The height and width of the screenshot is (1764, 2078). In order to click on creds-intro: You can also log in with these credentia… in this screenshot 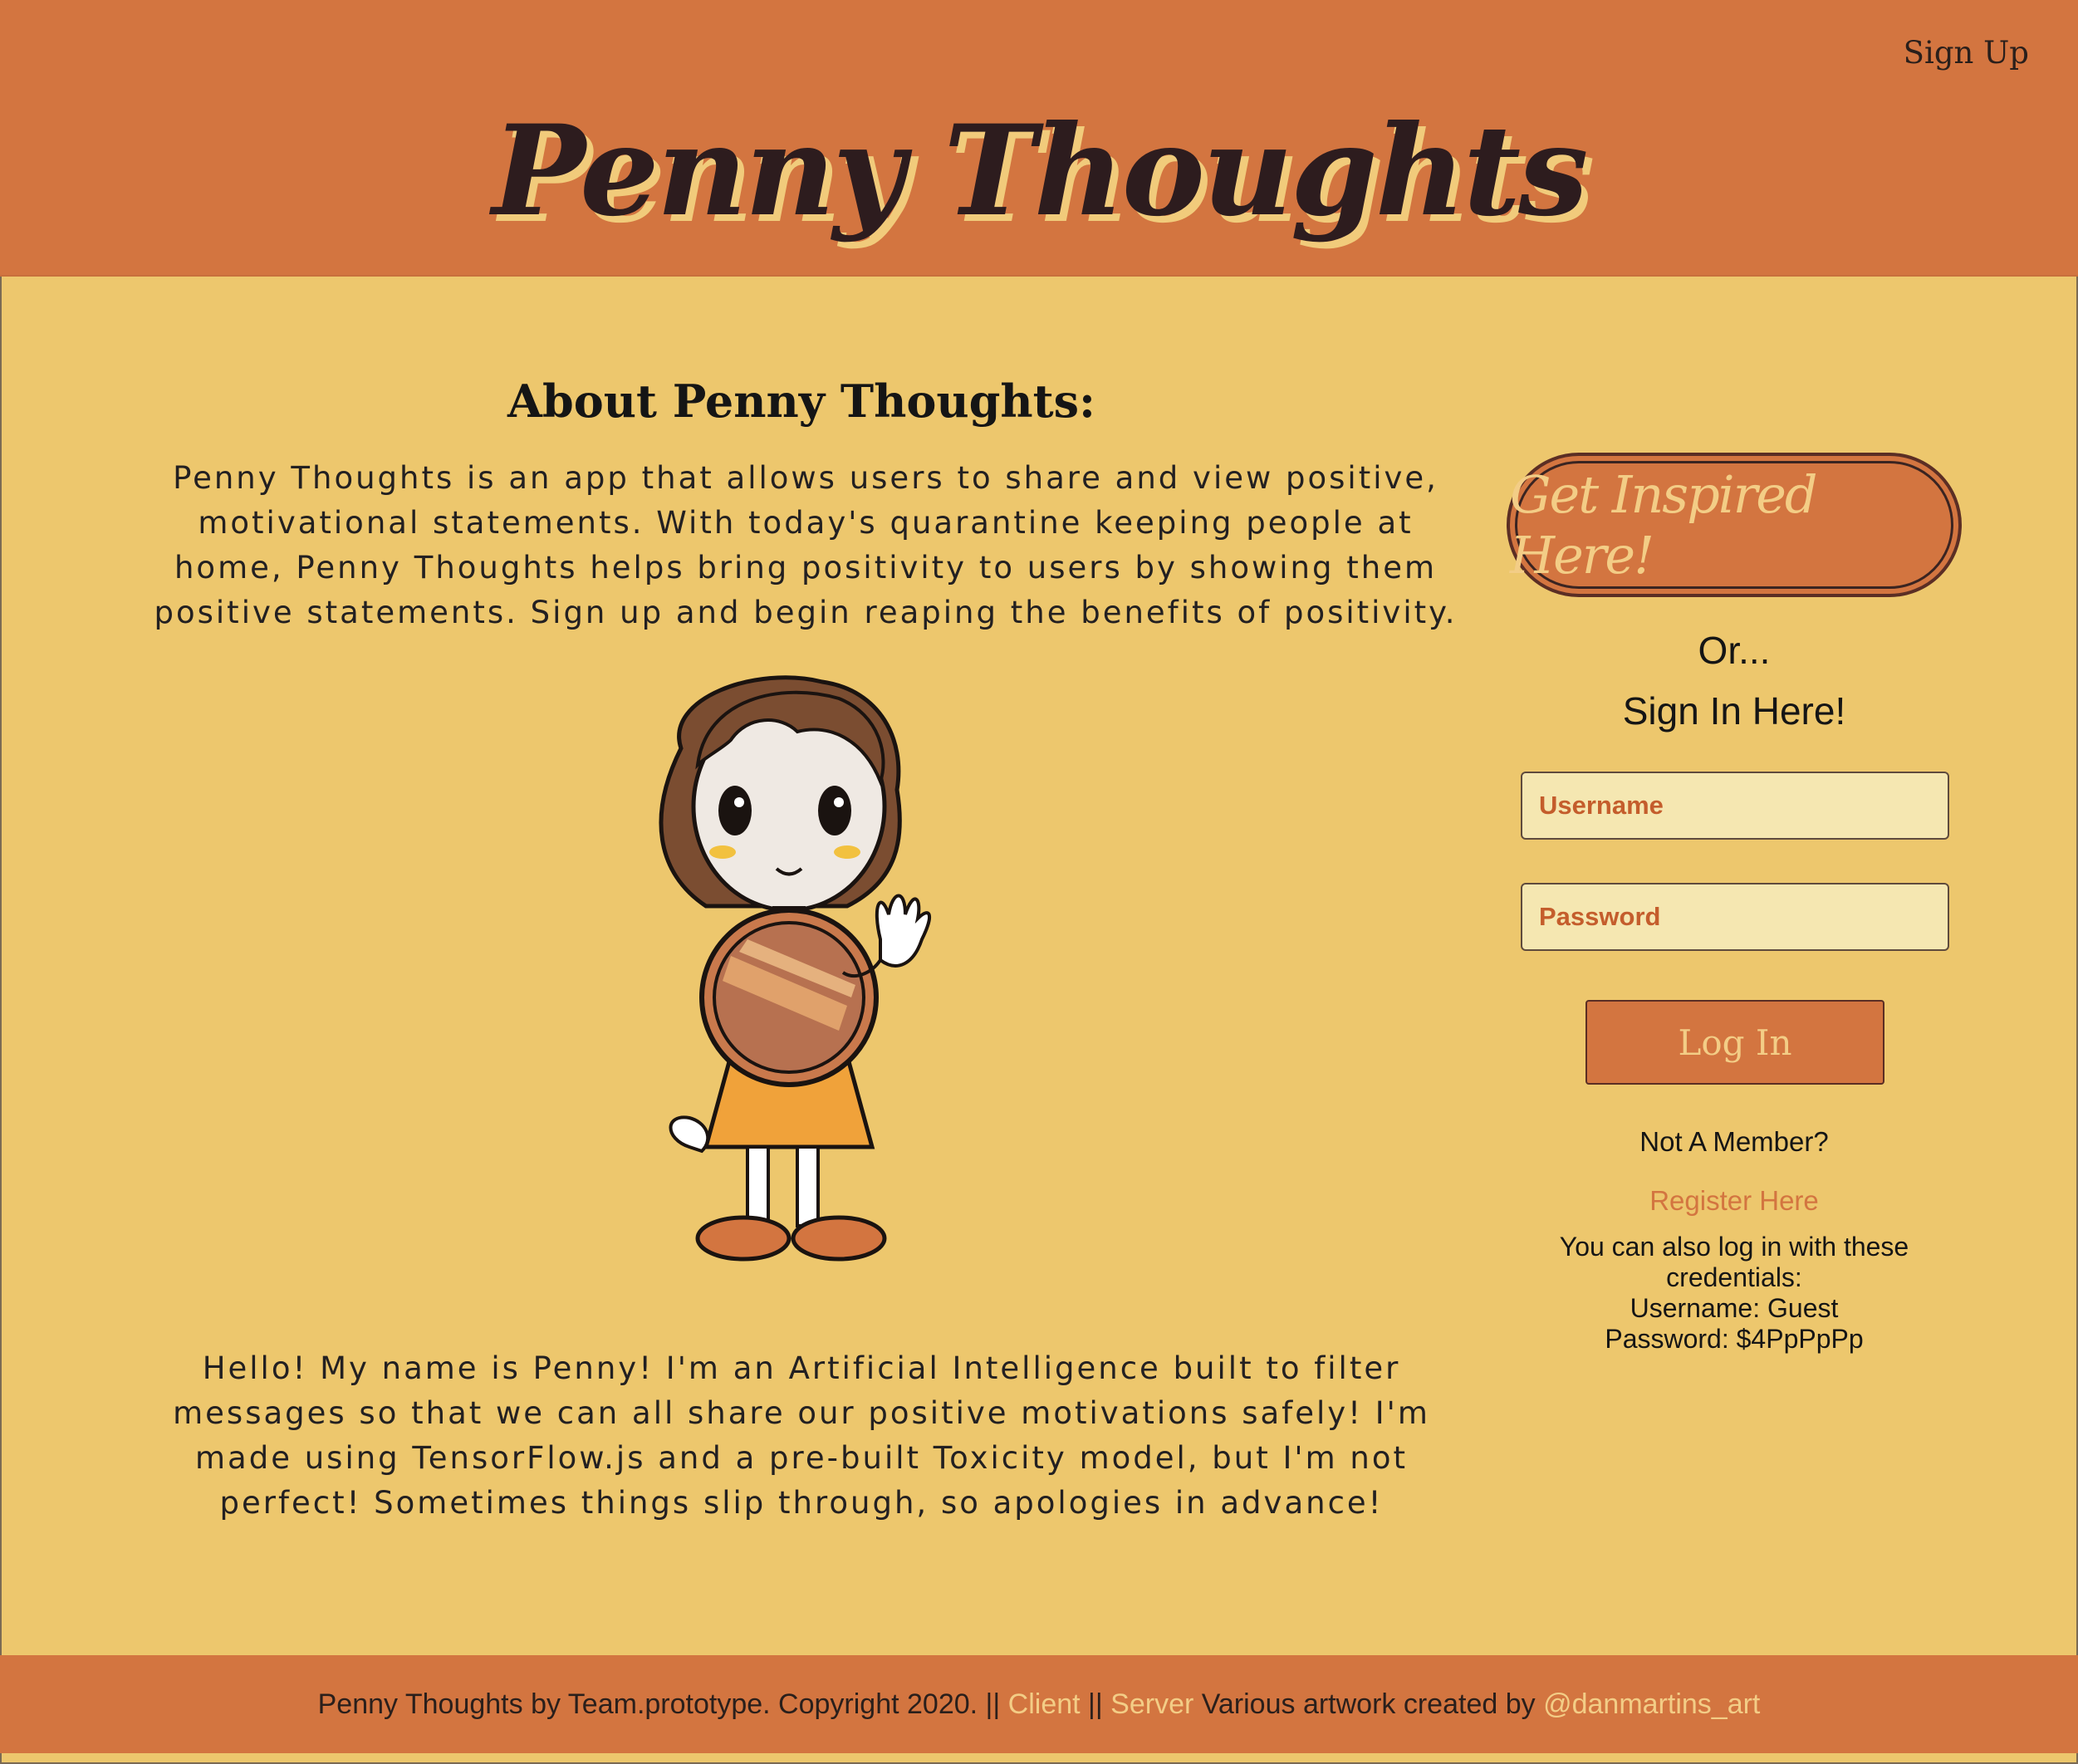, I will do `click(1734, 1262)`.